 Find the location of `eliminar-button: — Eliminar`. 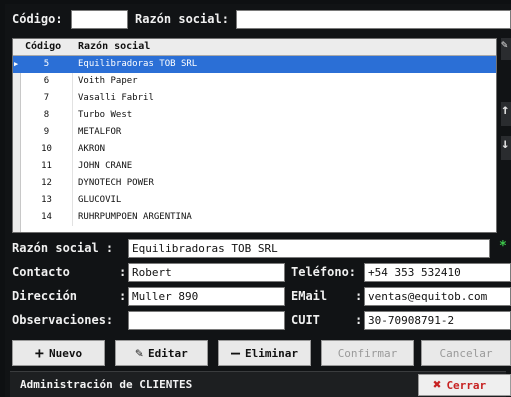

eliminar-button: — Eliminar is located at coordinates (264, 353).